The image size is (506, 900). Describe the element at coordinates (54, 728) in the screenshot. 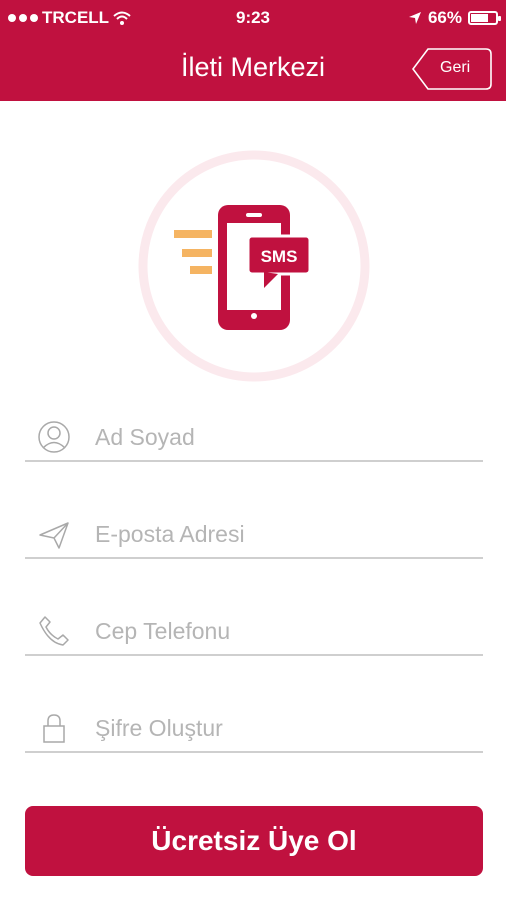

I see `lock-icon` at that location.